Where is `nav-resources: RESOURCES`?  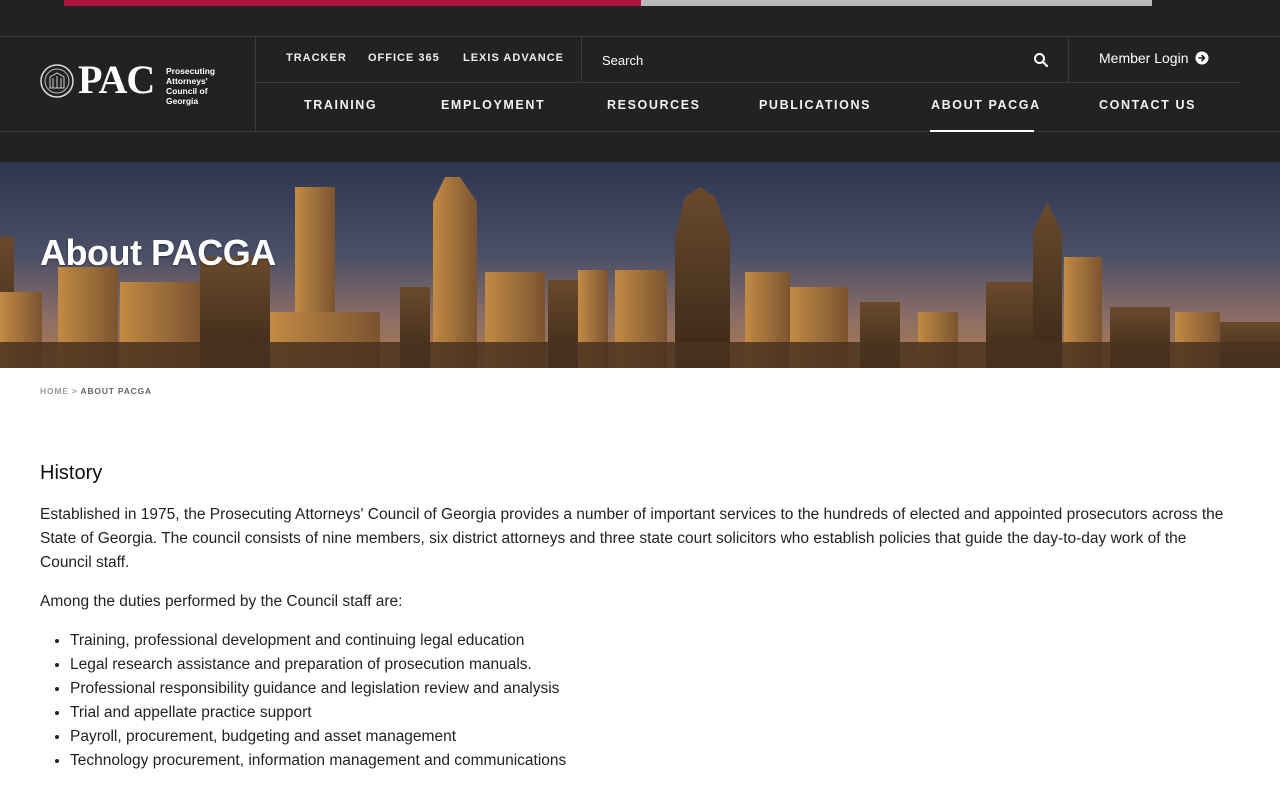 nav-resources: RESOURCES is located at coordinates (654, 105).